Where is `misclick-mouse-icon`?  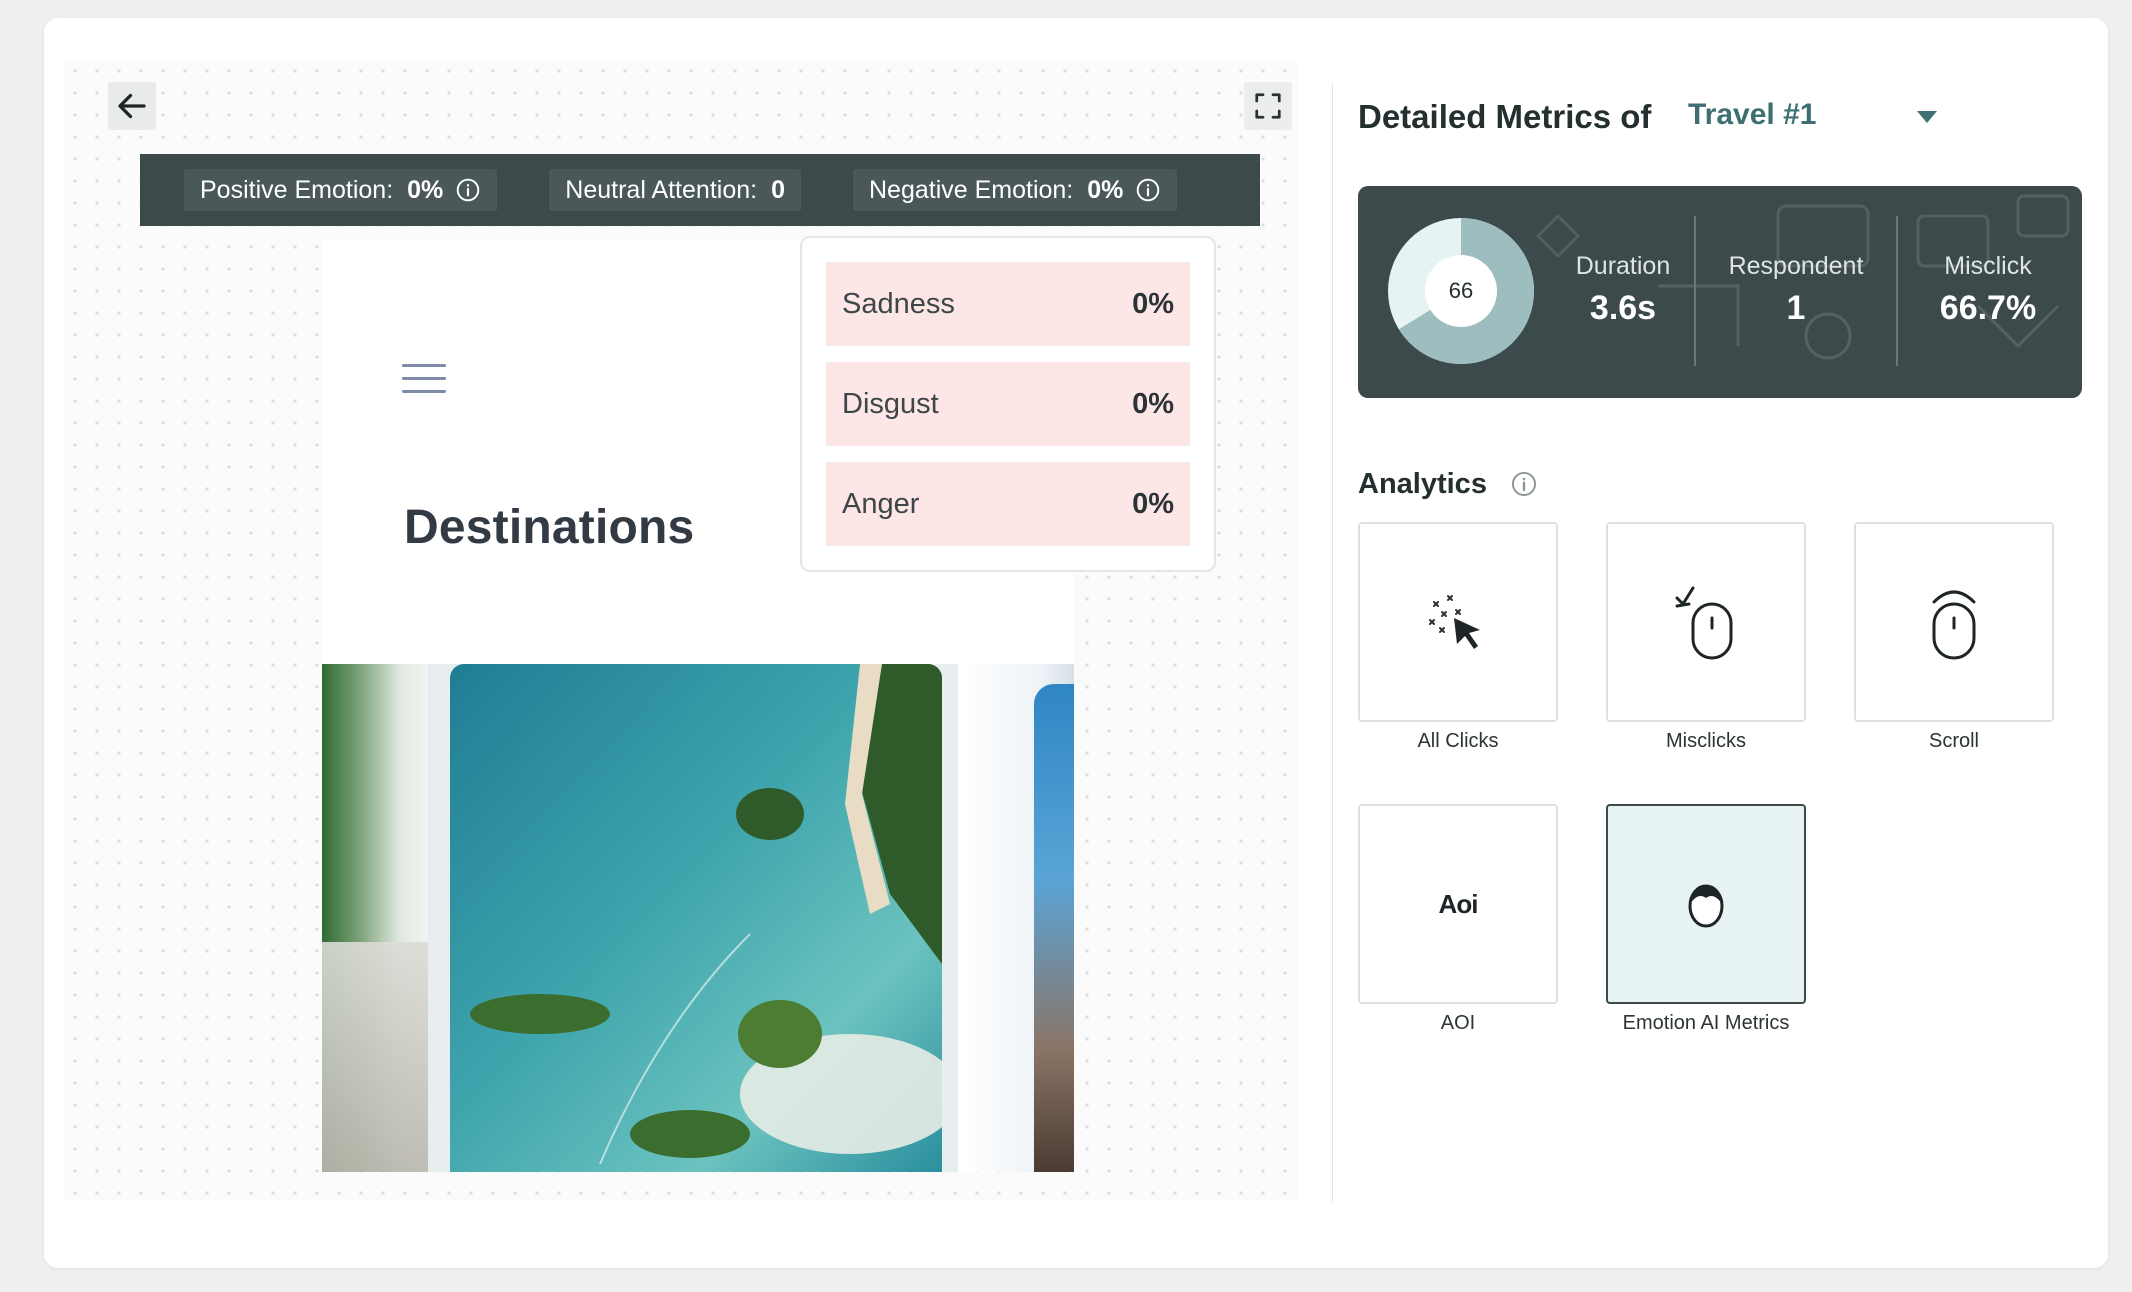 misclick-mouse-icon is located at coordinates (1704, 623).